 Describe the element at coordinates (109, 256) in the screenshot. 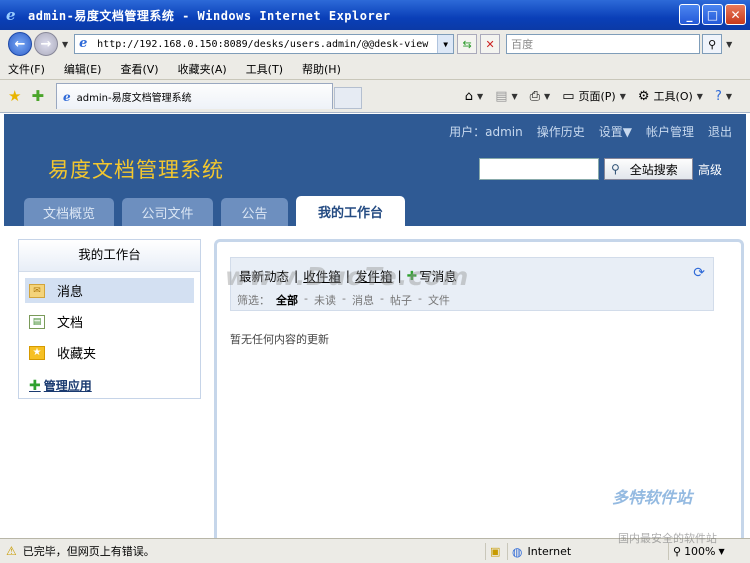

I see `sidebar-heading: 我的工作台` at that location.